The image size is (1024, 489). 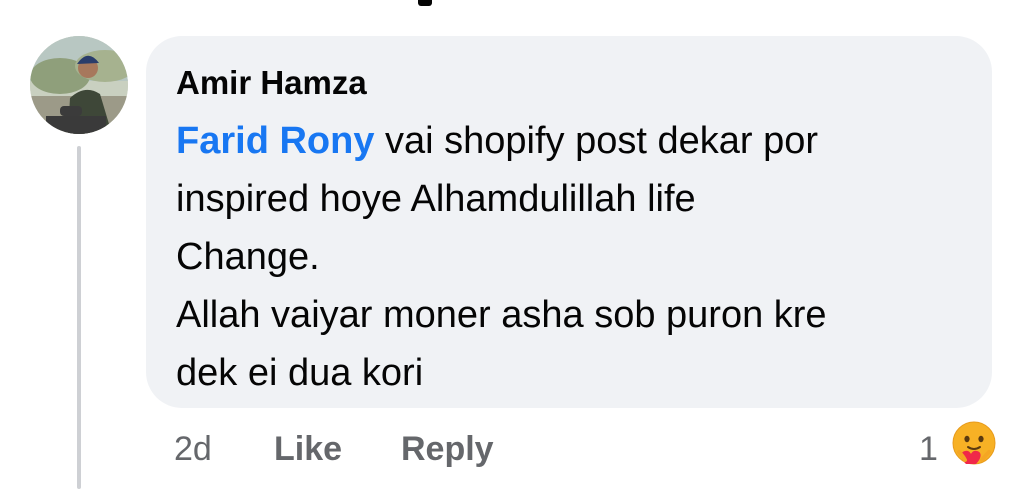 What do you see at coordinates (436, 199) in the screenshot?
I see `comment-text-line-2: inspired hoye Alhamdulillah life` at bounding box center [436, 199].